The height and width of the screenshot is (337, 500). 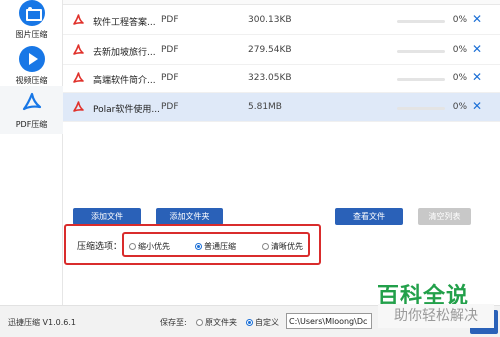 I want to click on radio-custom-folder: 自定义, so click(x=262, y=322).